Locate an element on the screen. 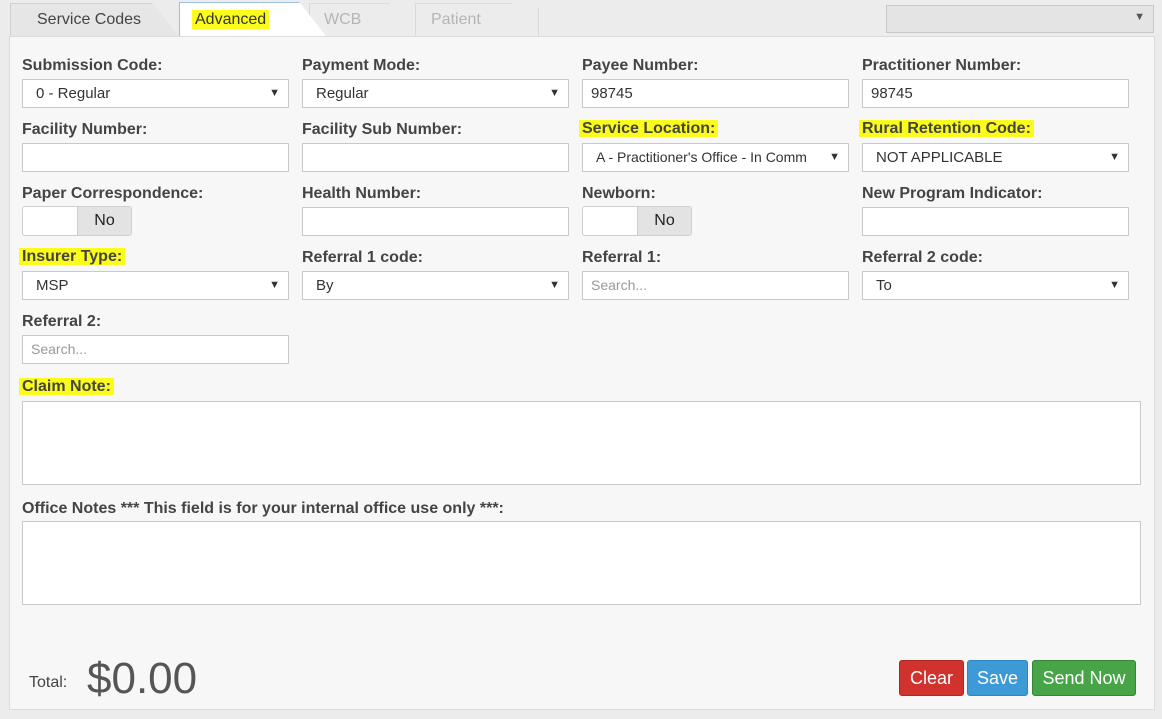 The height and width of the screenshot is (719, 1162). service-location-label-text: Service Location: is located at coordinates (649, 128).